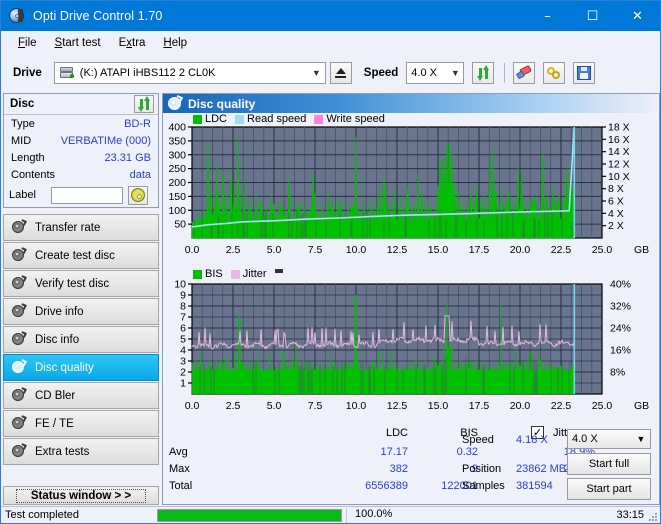  What do you see at coordinates (609, 464) in the screenshot?
I see `start-full-button: Start full` at bounding box center [609, 464].